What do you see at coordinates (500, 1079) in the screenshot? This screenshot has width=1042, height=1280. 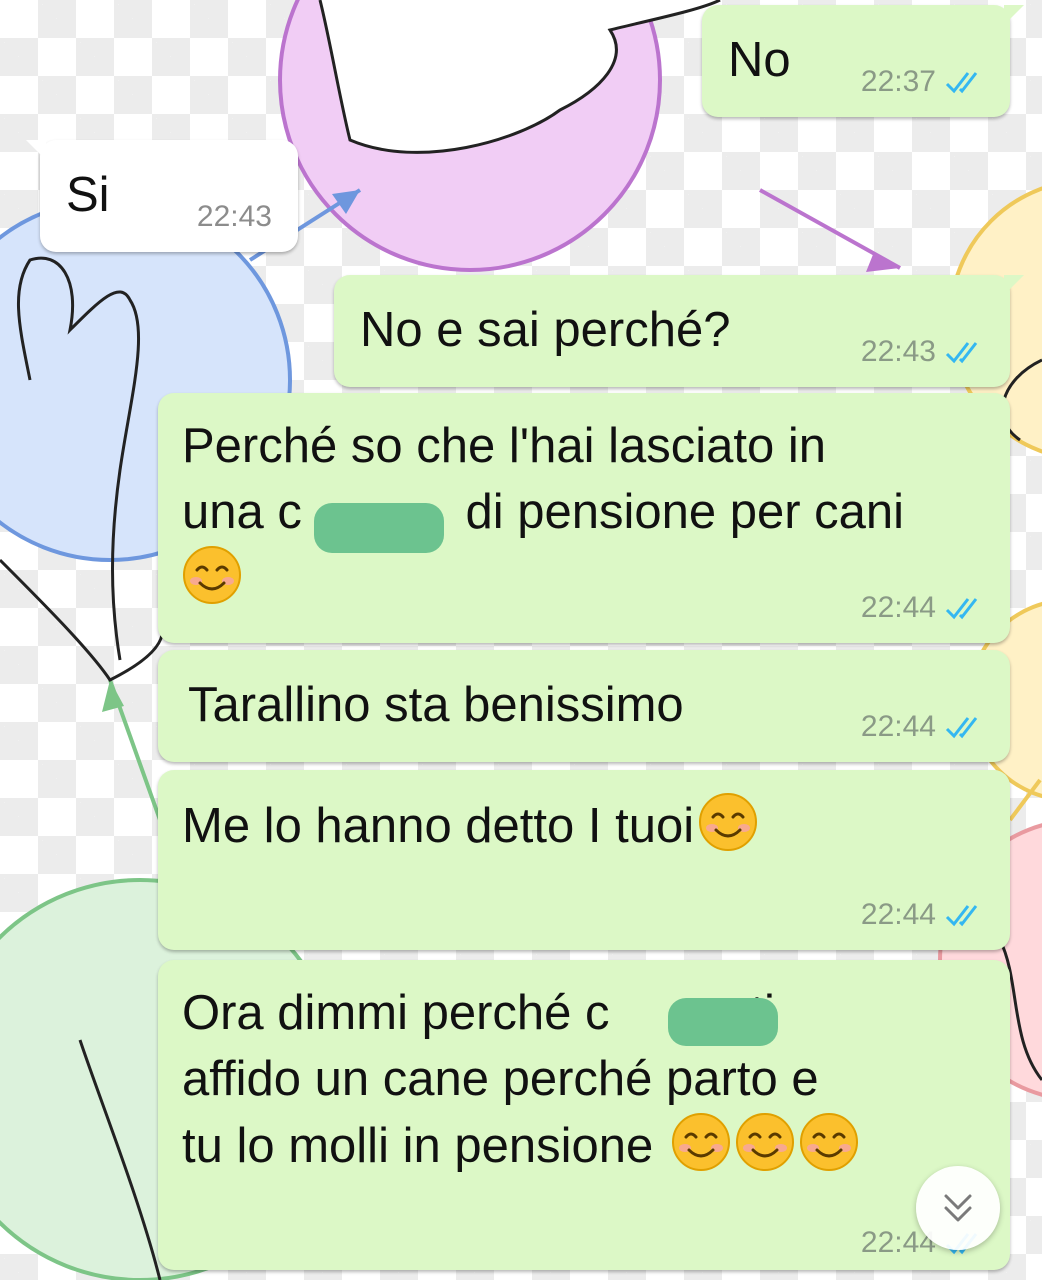 I see `message-line: affido un cane perché parto e` at bounding box center [500, 1079].